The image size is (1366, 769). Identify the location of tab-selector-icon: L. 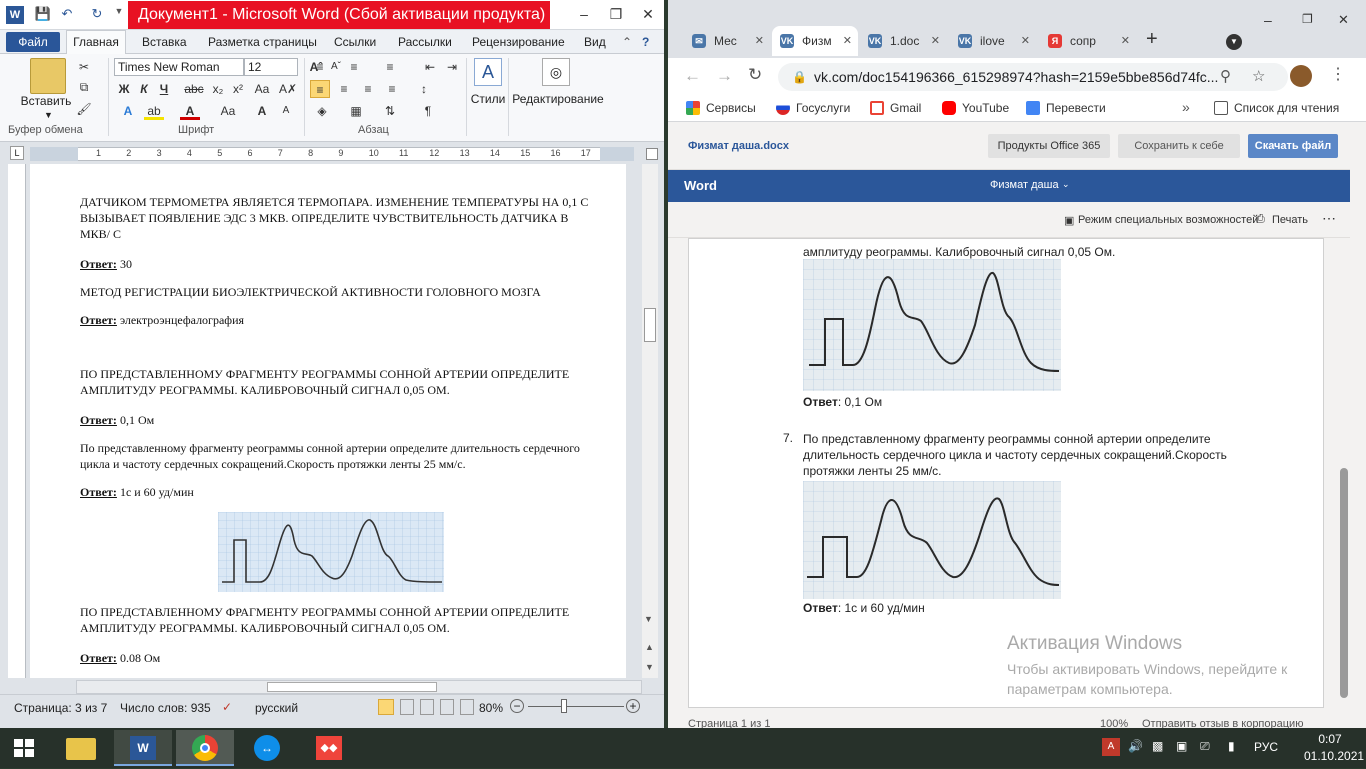
(17, 153).